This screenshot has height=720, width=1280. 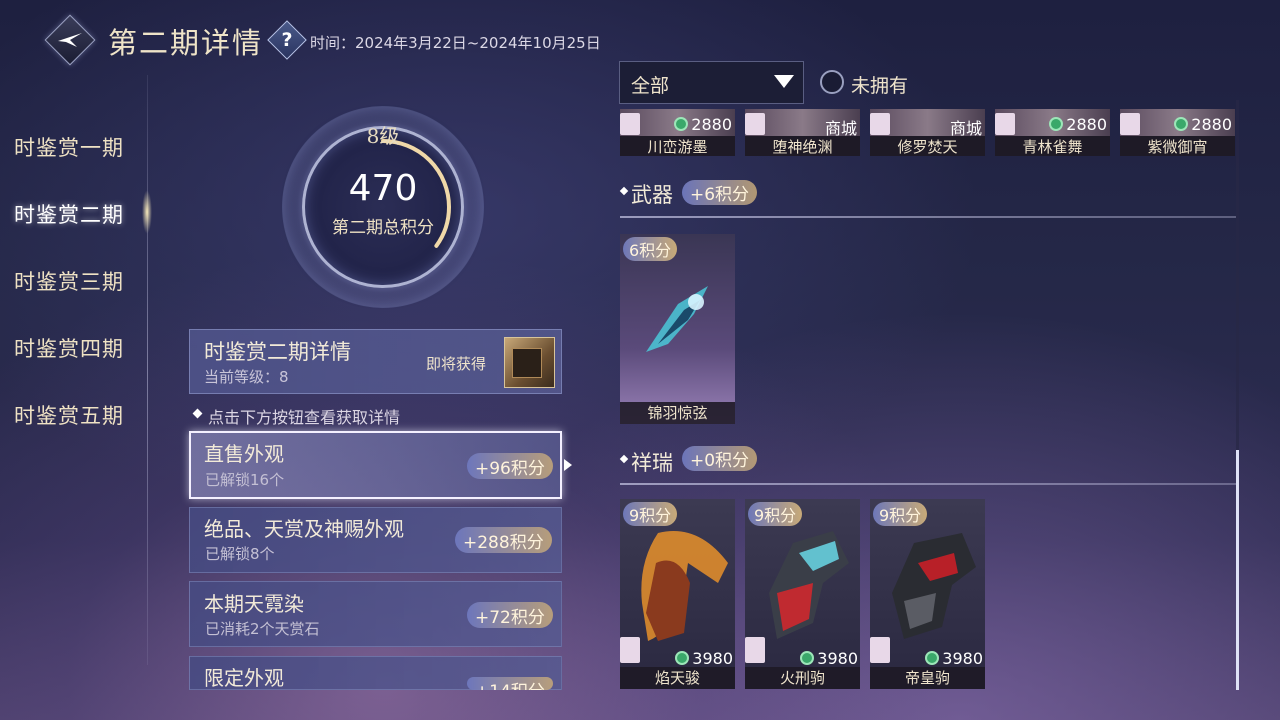 What do you see at coordinates (652, 195) in the screenshot?
I see `section-title-weapon: 武器` at bounding box center [652, 195].